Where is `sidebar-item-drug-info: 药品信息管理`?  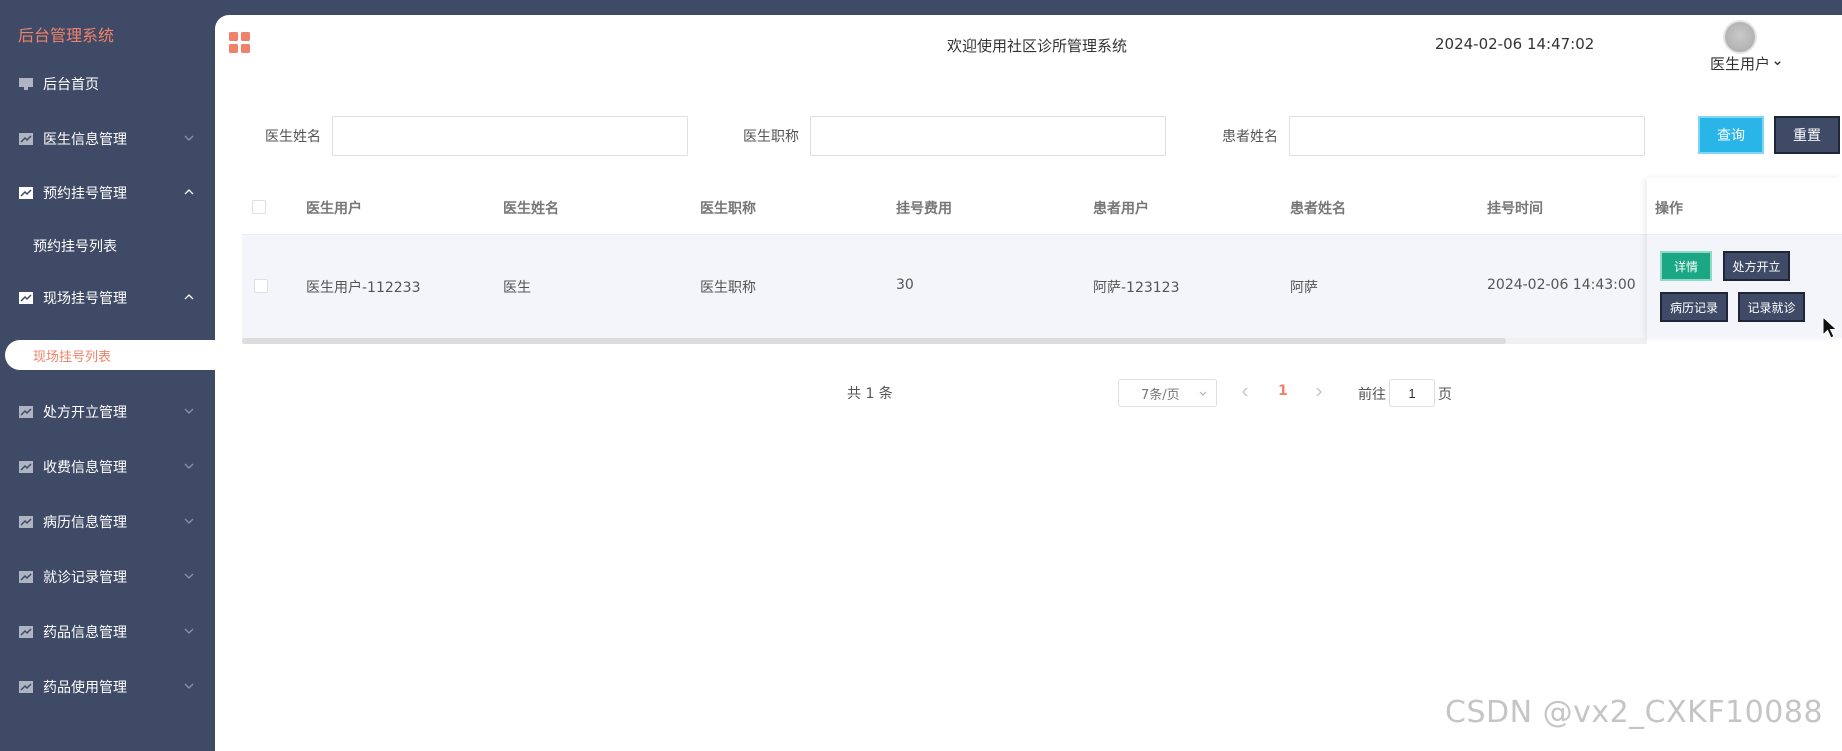 sidebar-item-drug-info: 药品信息管理 is located at coordinates (107, 632).